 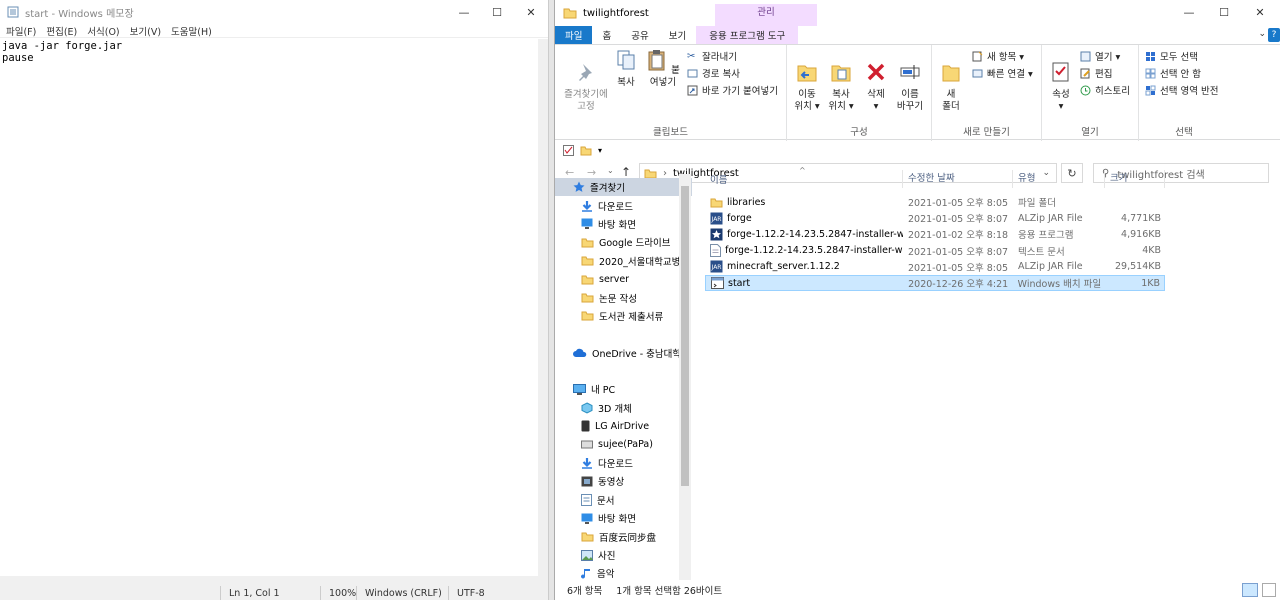 What do you see at coordinates (1050, 267) in the screenshot?
I see `file-type: ALZip JAR File` at bounding box center [1050, 267].